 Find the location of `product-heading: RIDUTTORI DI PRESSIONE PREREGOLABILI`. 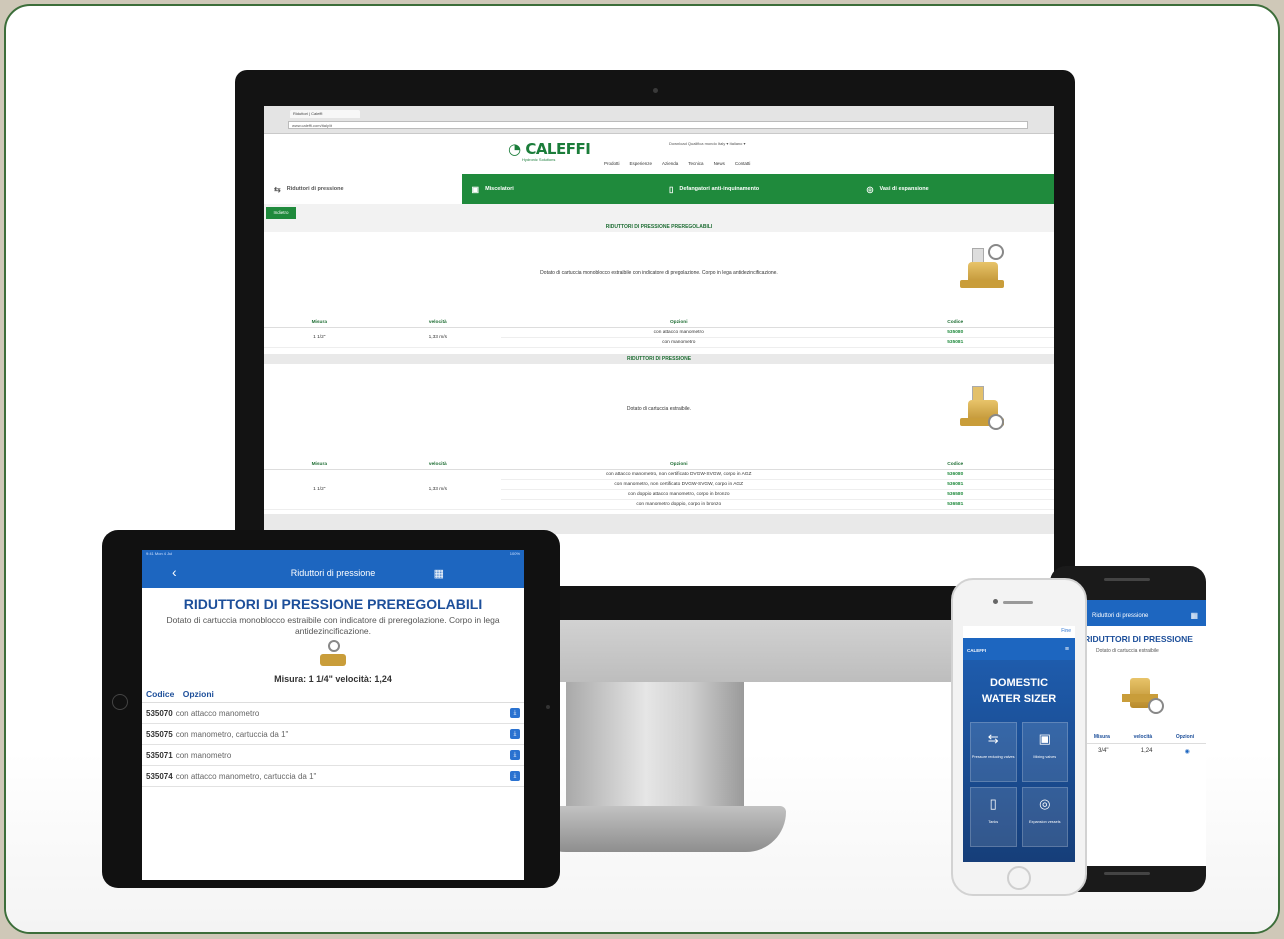

product-heading: RIDUTTORI DI PRESSIONE PREREGOLABILI is located at coordinates (333, 604).